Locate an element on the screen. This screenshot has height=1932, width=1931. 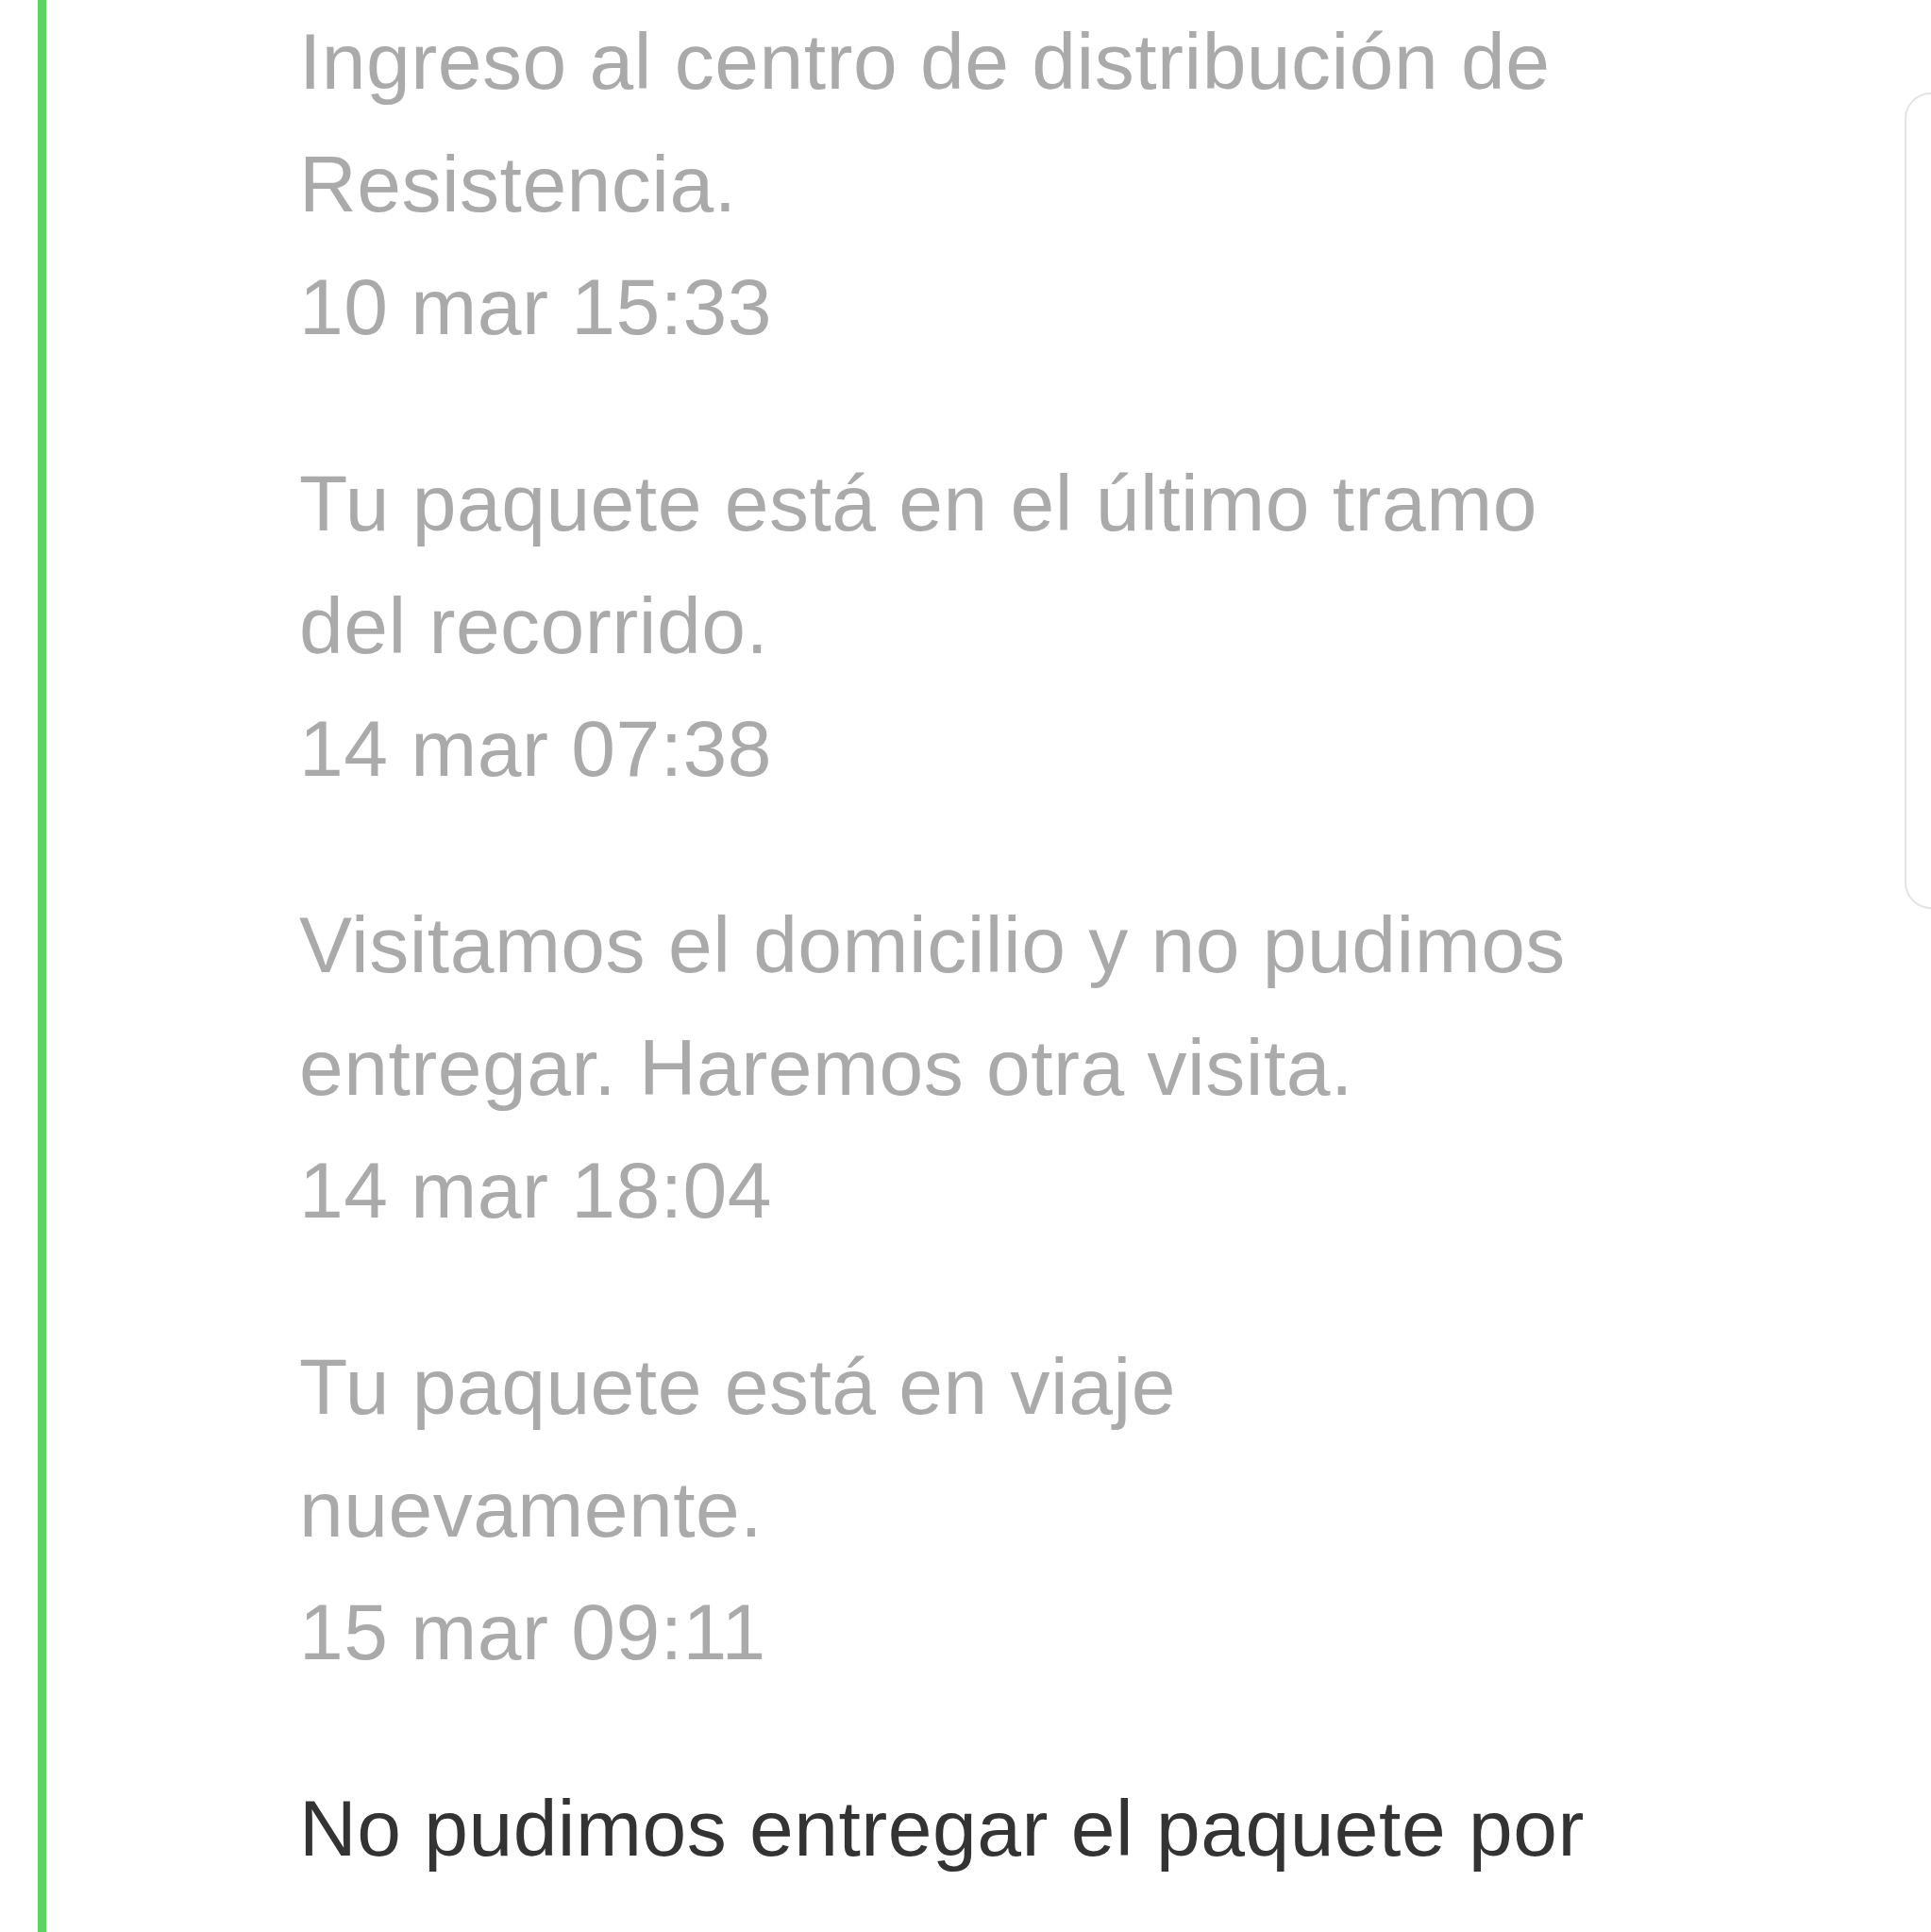
event-description: Tu paquete está en el último tramo del recorrido. is located at coordinates (918, 565).